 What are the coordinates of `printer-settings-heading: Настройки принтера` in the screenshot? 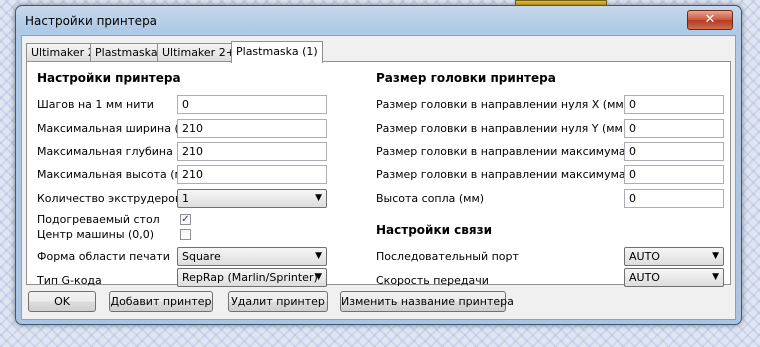 It's located at (109, 78).